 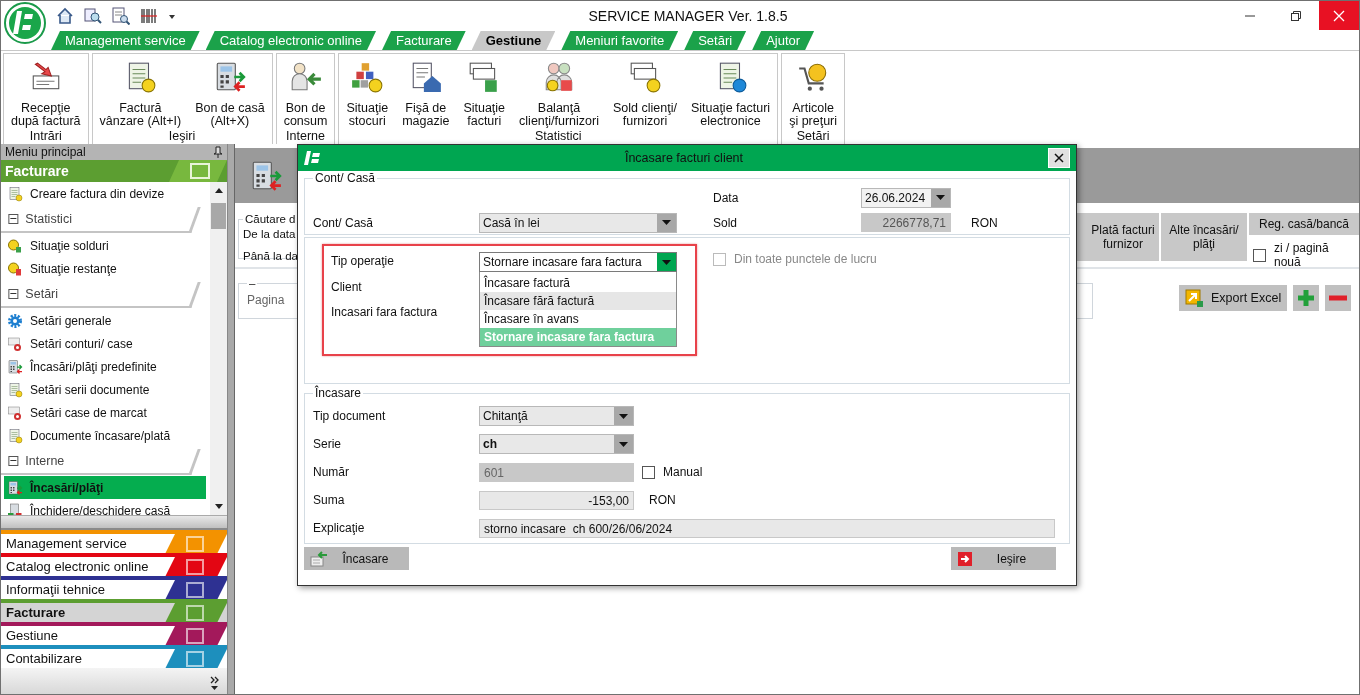 What do you see at coordinates (906, 222) in the screenshot?
I see `text-field: 2266778,71` at bounding box center [906, 222].